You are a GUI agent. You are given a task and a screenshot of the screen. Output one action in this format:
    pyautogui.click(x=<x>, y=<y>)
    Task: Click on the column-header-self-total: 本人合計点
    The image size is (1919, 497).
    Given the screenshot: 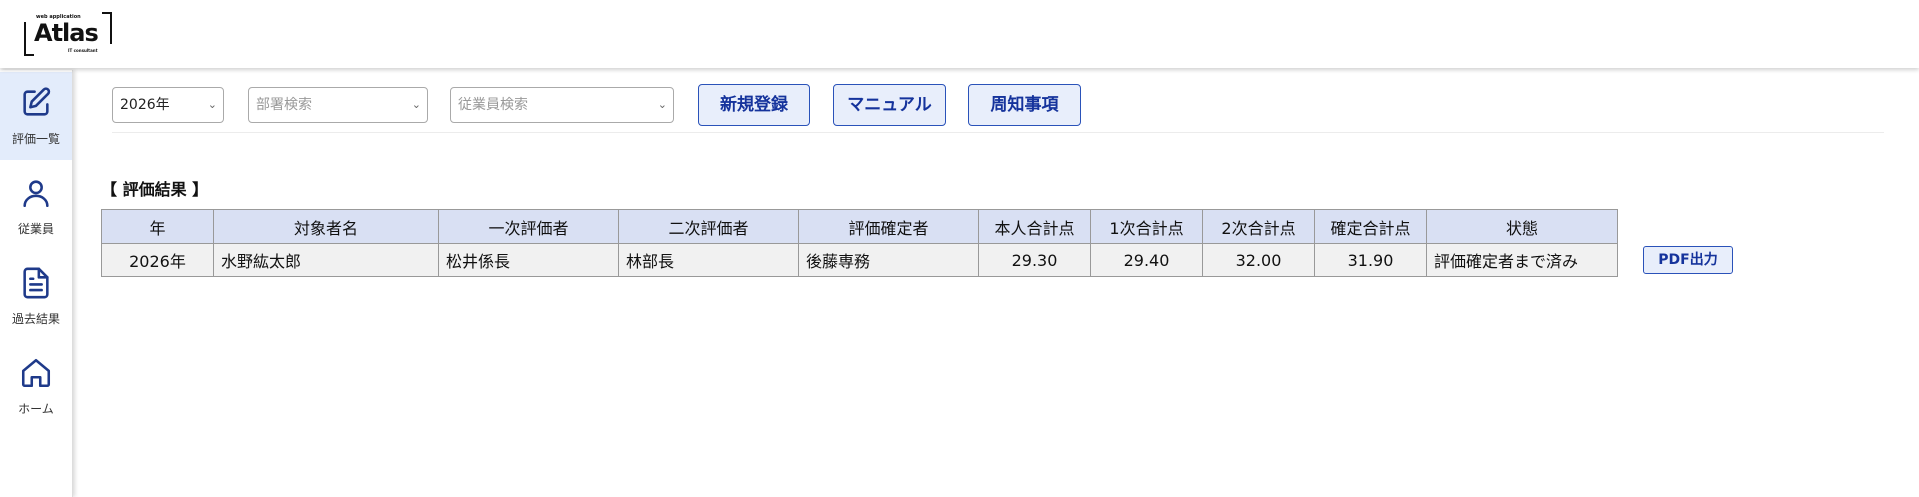 What is the action you would take?
    pyautogui.click(x=1034, y=226)
    